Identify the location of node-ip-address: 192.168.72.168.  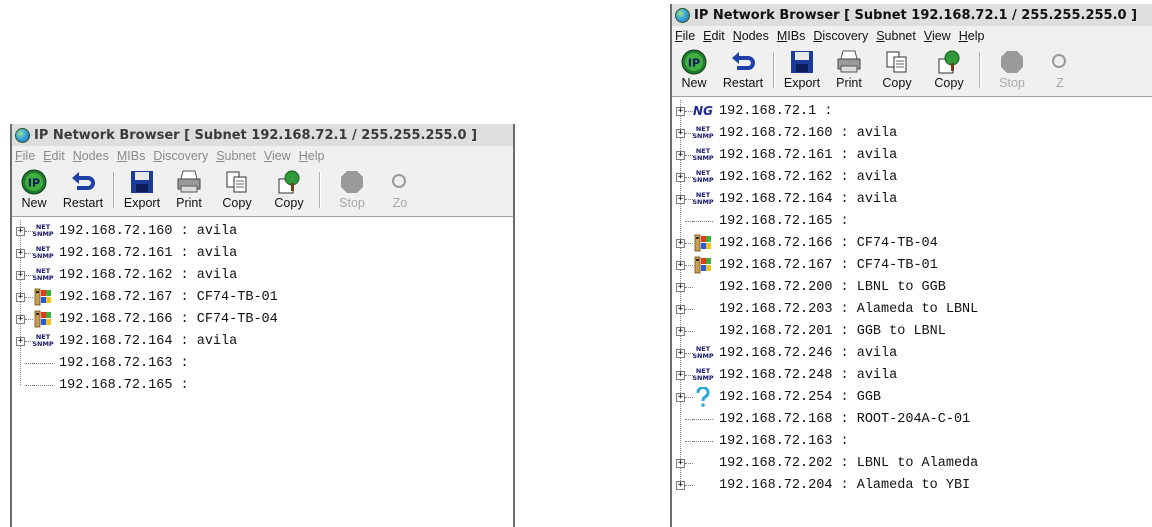
(776, 419).